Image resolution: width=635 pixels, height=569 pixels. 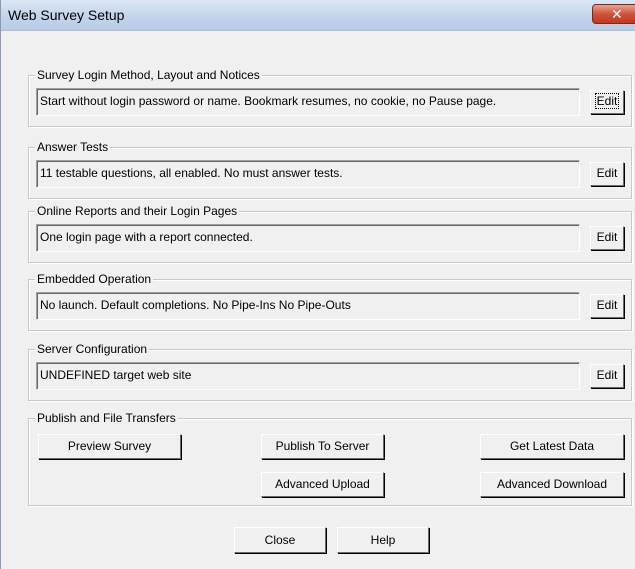 I want to click on close-button: Close, so click(x=280, y=540).